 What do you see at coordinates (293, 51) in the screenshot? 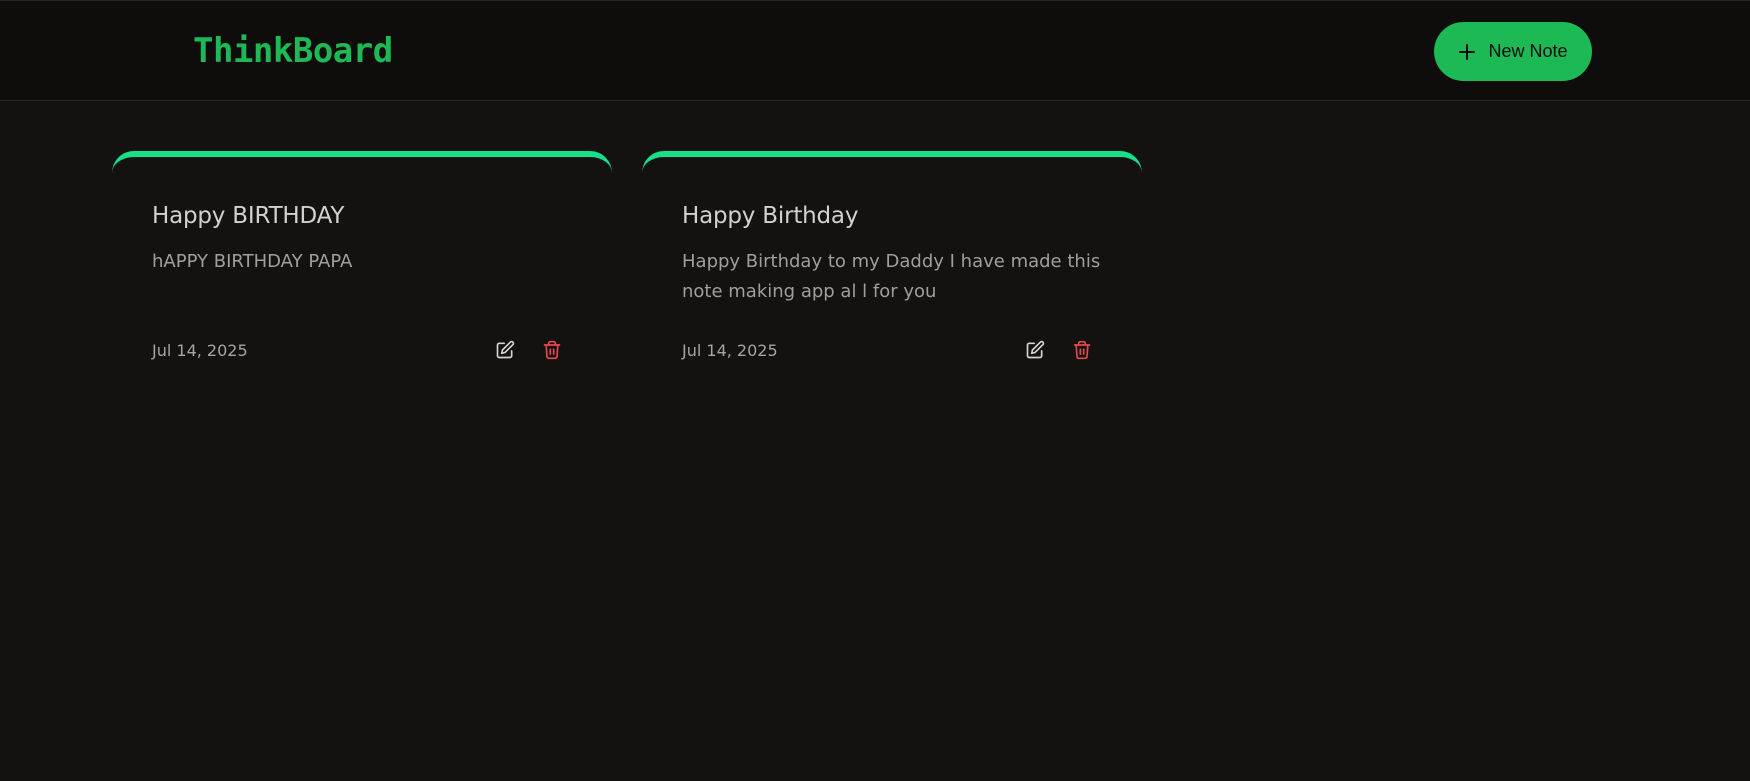
I see `app-logo: ThinkBoard` at bounding box center [293, 51].